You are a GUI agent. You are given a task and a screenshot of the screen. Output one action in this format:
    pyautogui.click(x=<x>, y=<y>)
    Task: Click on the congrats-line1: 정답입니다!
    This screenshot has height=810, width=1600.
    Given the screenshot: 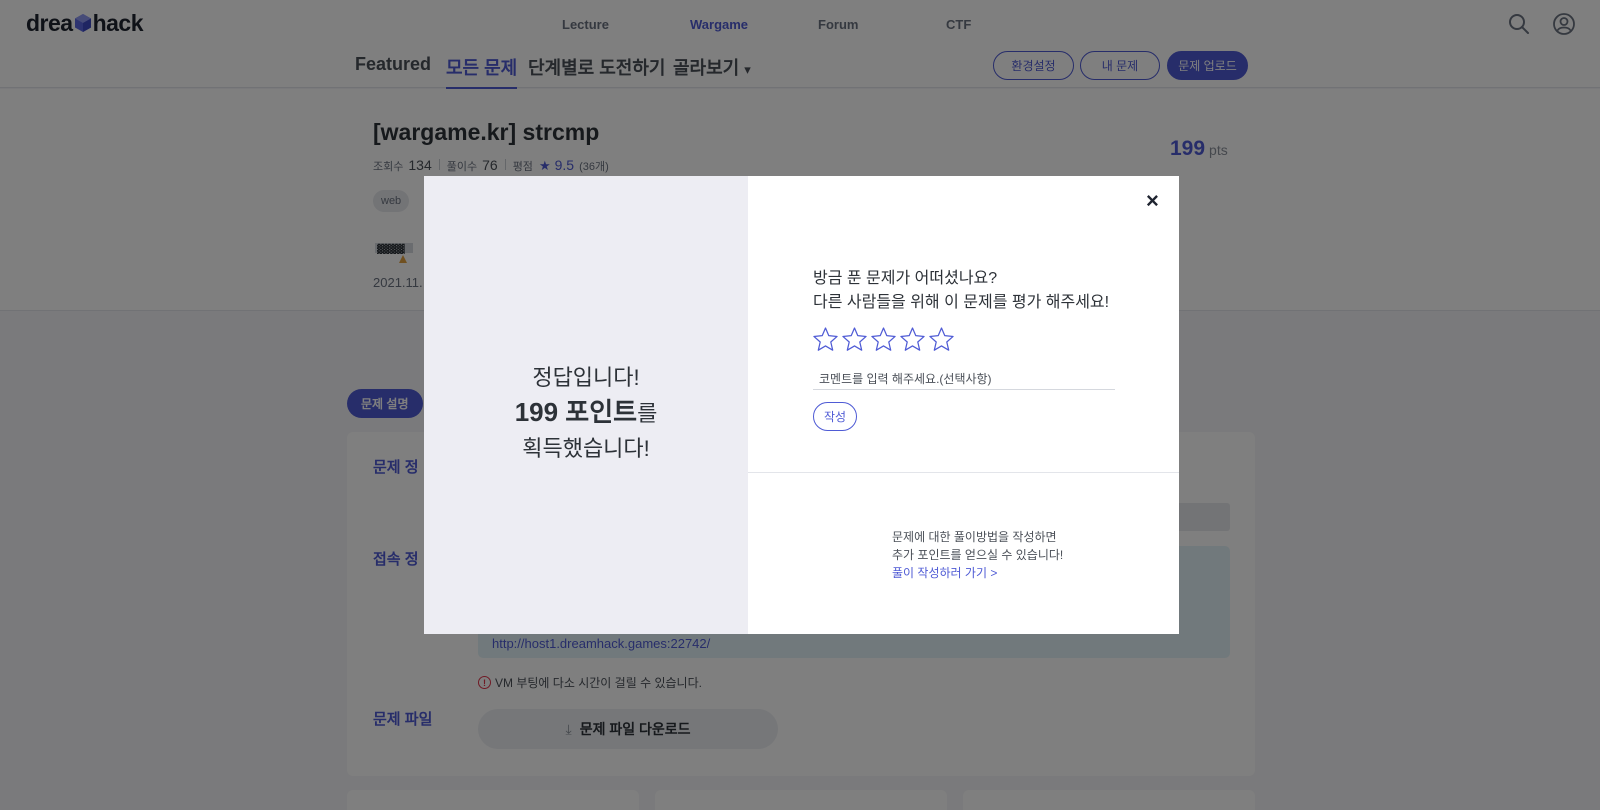 What is the action you would take?
    pyautogui.click(x=586, y=377)
    